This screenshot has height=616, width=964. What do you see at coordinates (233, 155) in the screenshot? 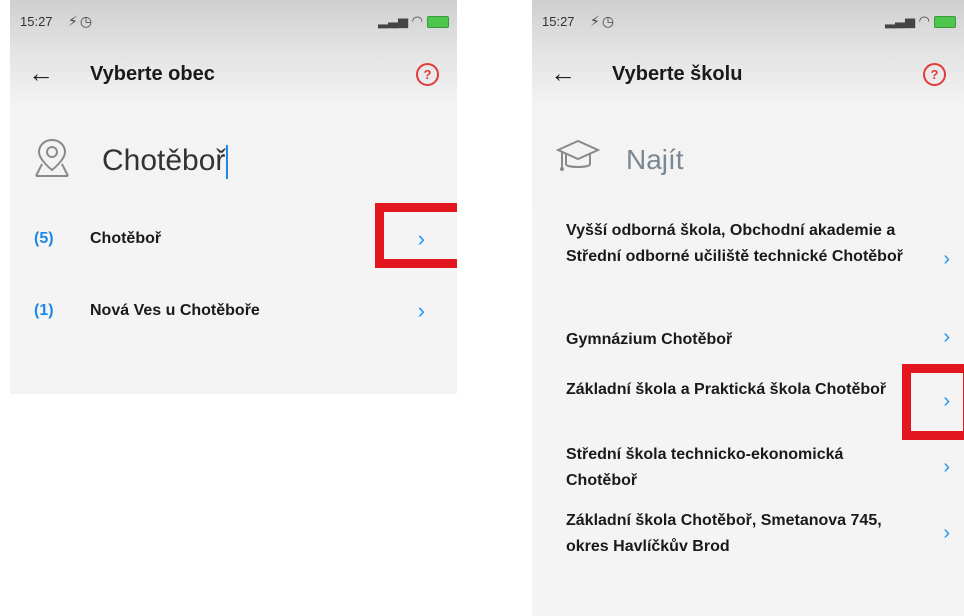
I see `search-area: Chotěboř` at bounding box center [233, 155].